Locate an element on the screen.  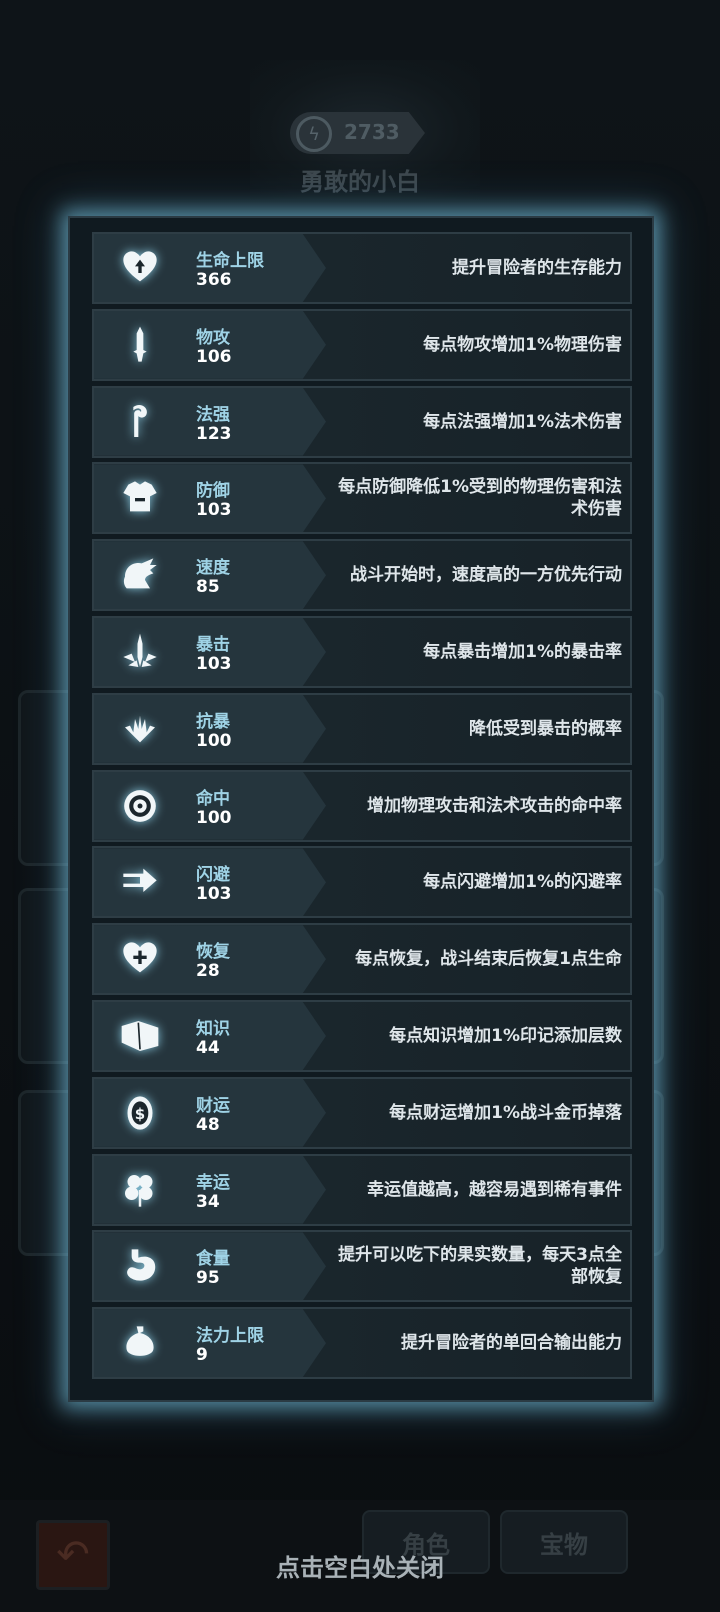
stomach-icon is located at coordinates (140, 1266).